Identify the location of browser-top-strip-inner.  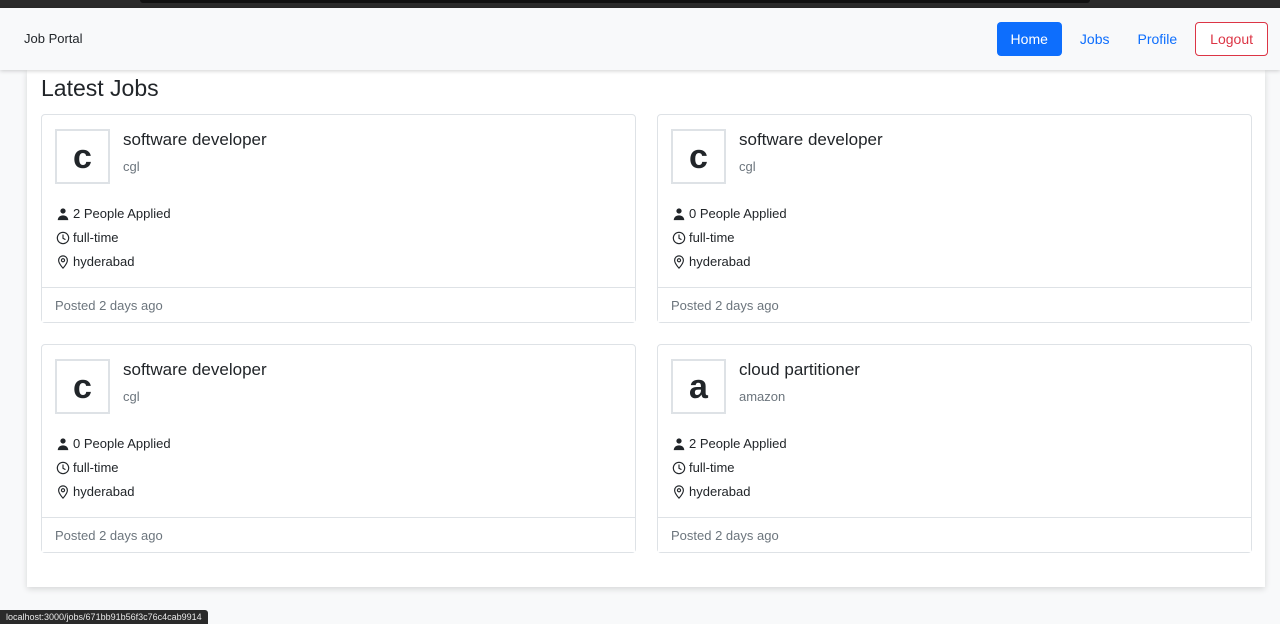
(615, 1).